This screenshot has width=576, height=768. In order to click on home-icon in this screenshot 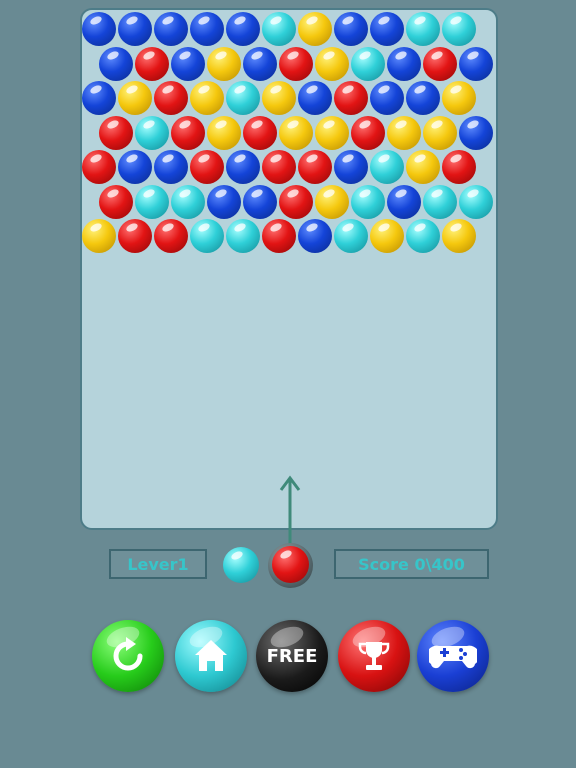, I will do `click(211, 655)`.